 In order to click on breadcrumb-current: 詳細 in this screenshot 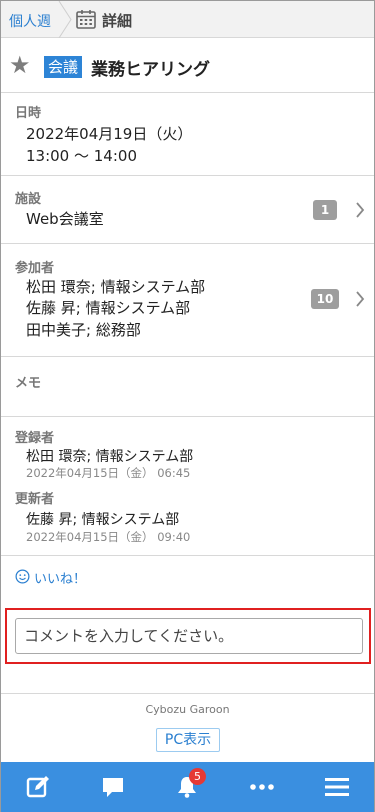, I will do `click(117, 21)`.